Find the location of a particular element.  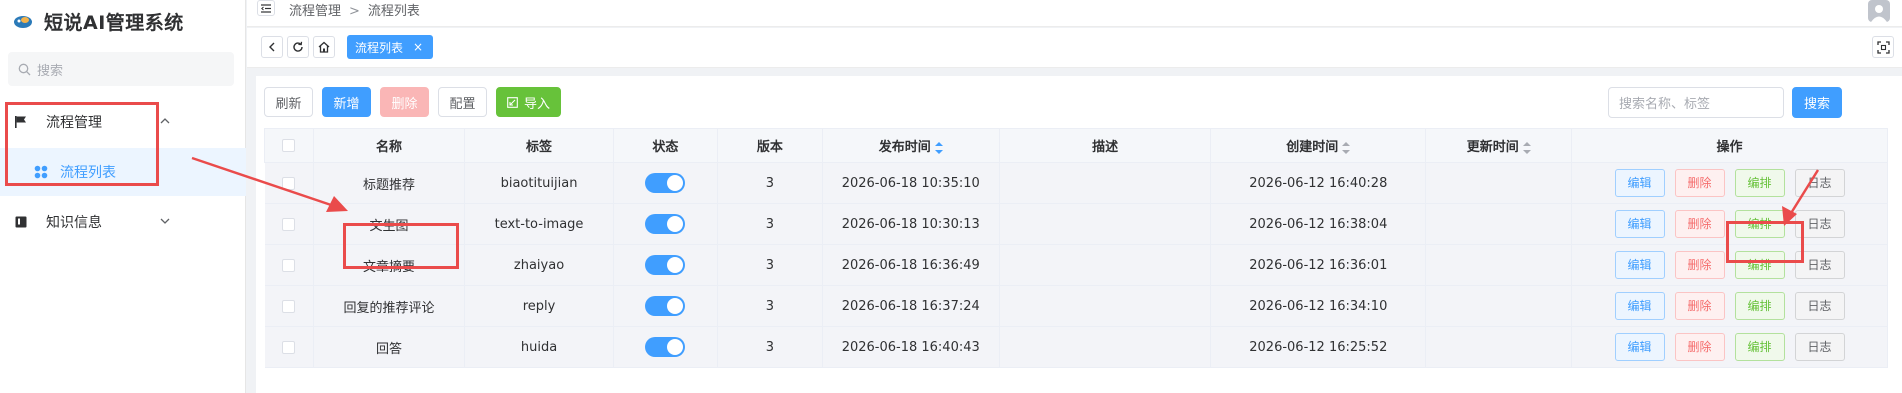

header-published: 发布时间 is located at coordinates (910, 145).